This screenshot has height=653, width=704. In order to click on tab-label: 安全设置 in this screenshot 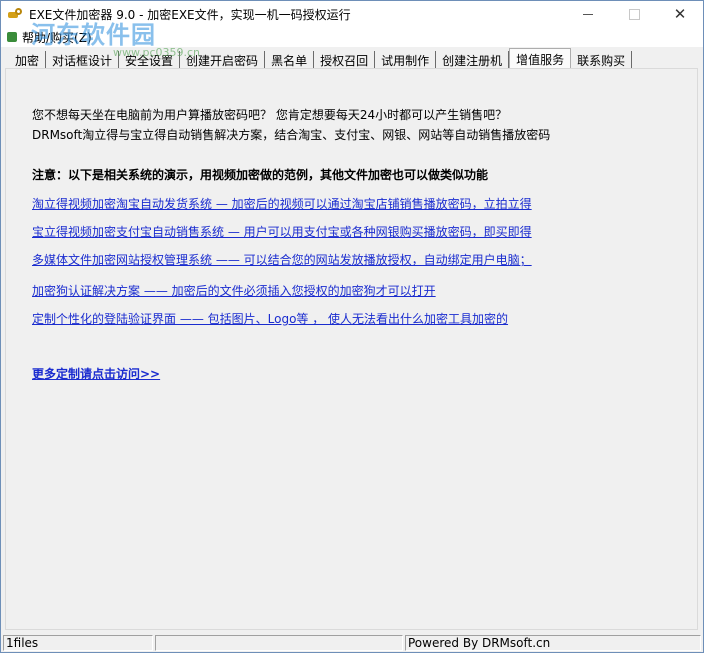, I will do `click(149, 60)`.